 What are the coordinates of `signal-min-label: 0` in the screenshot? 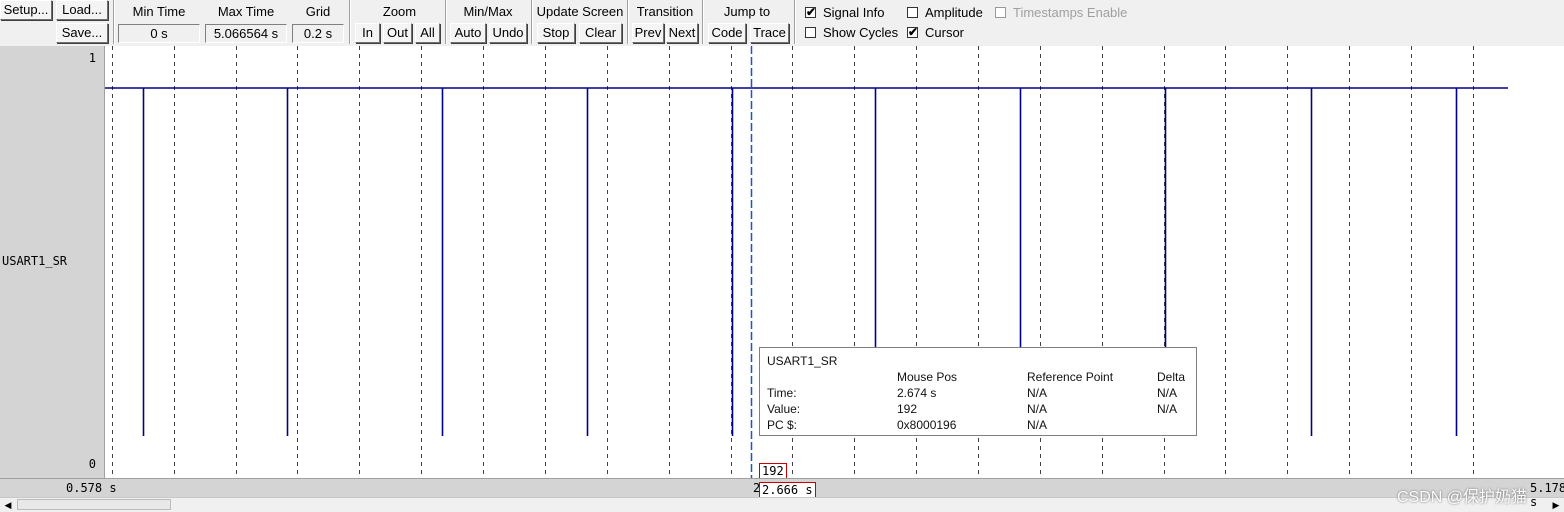 It's located at (92, 464).